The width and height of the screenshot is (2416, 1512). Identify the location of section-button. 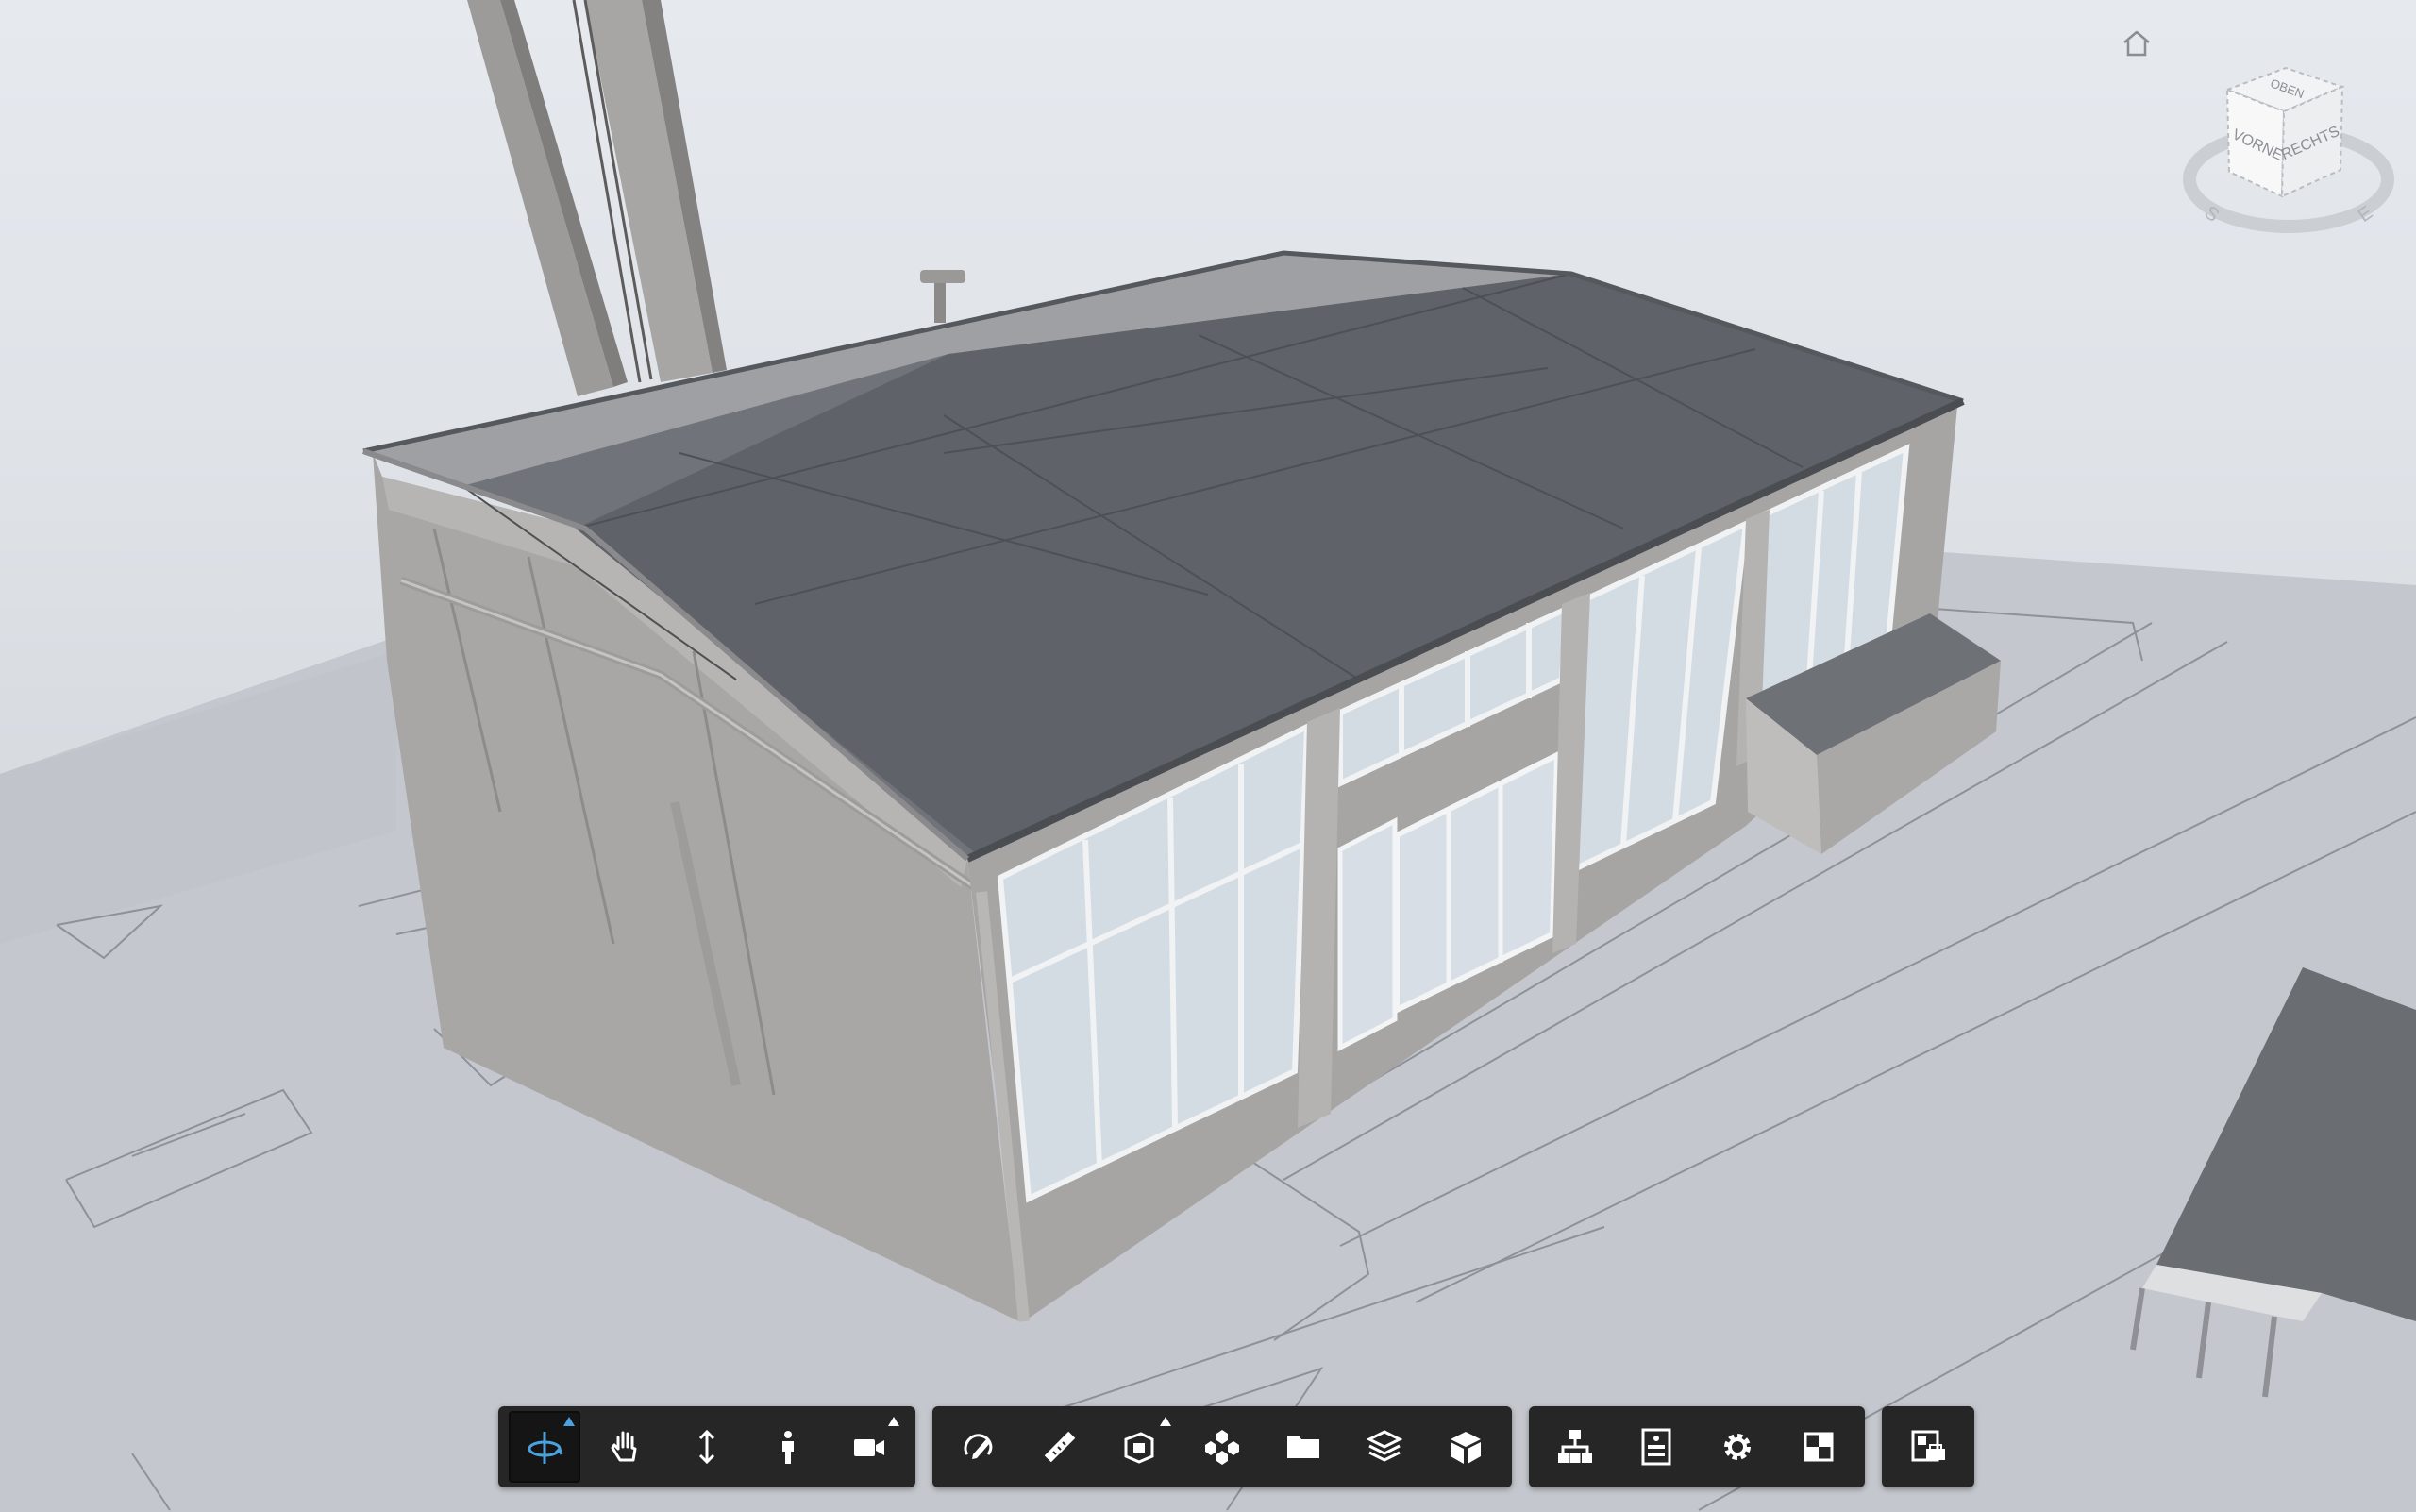
(1141, 1447).